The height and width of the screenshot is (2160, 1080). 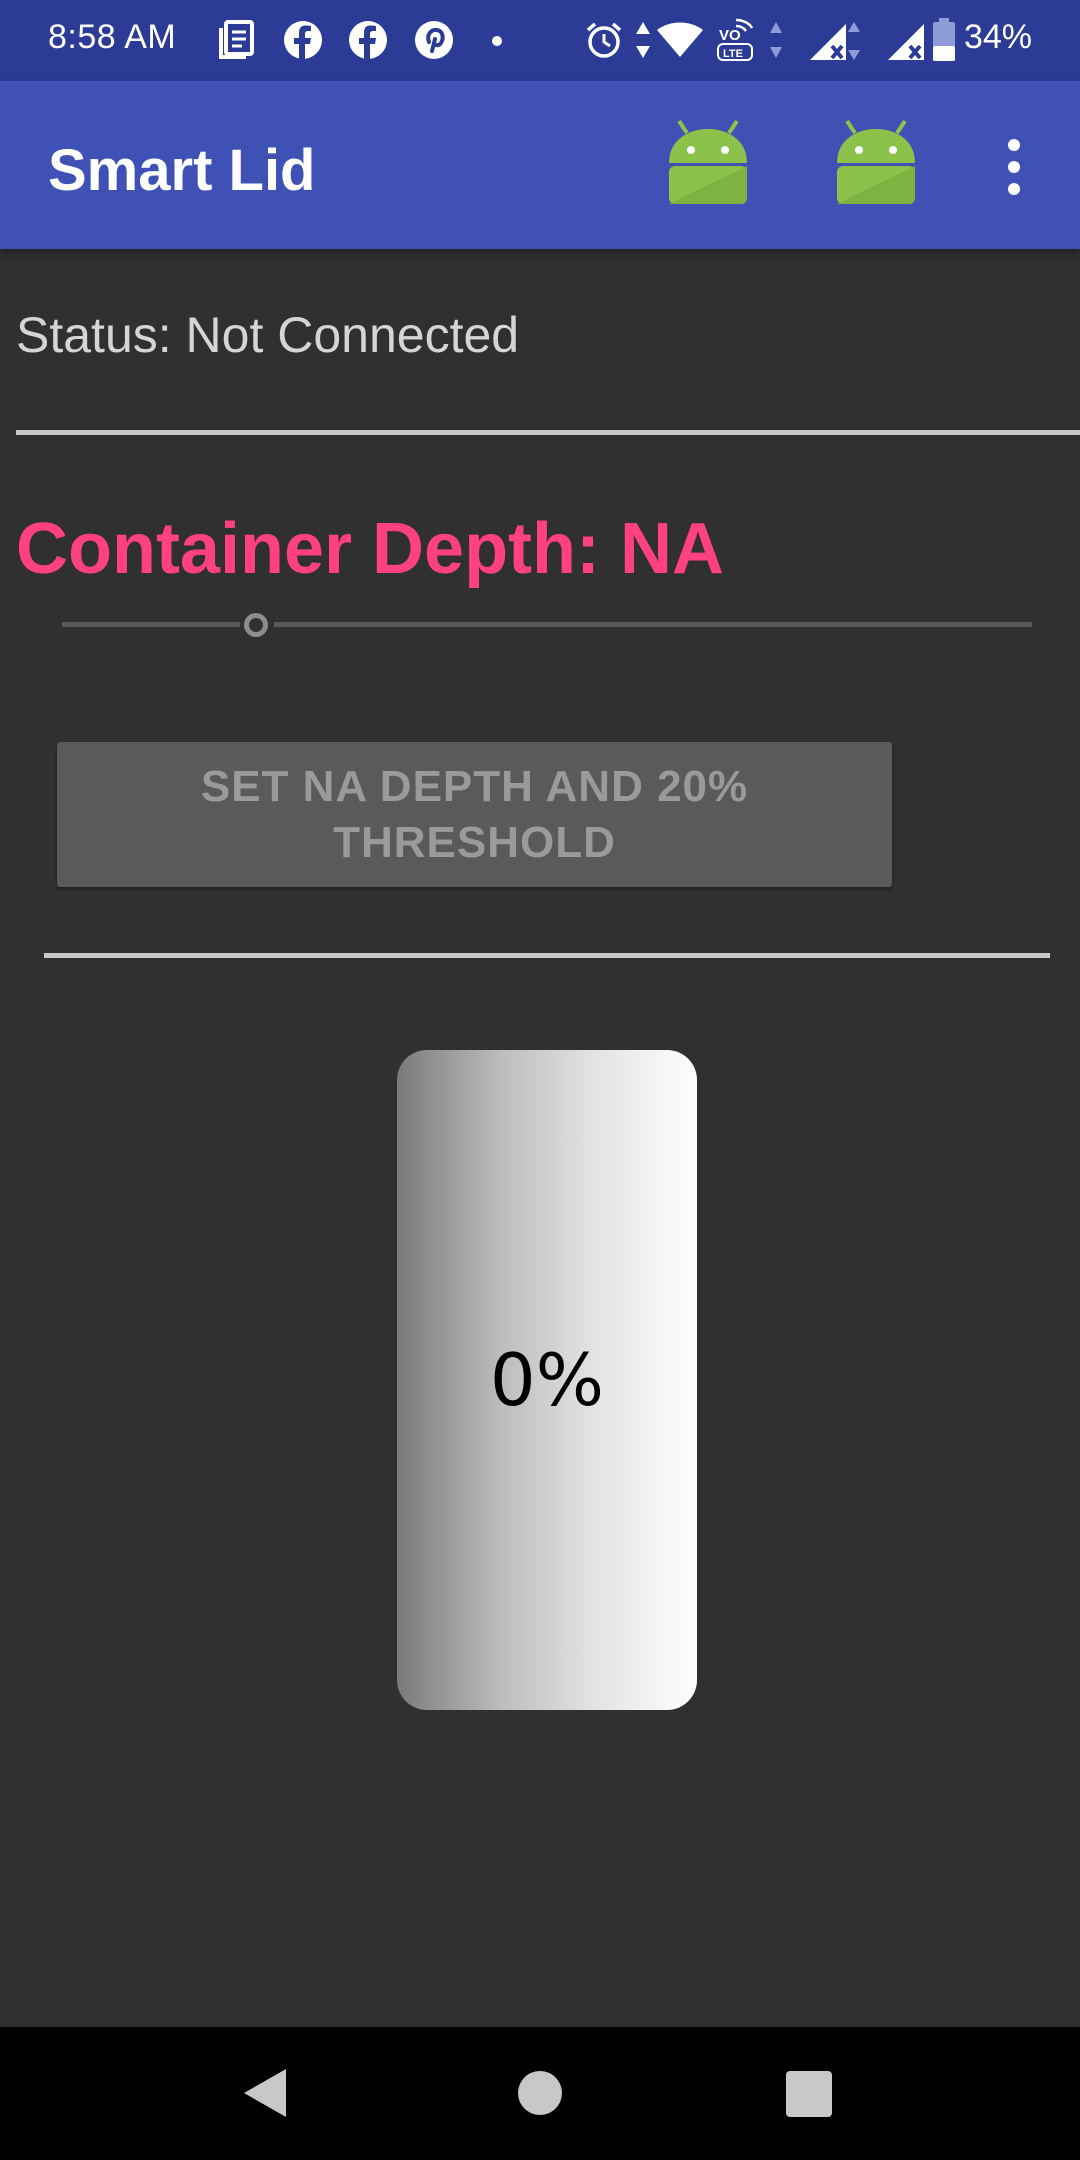 What do you see at coordinates (237, 42) in the screenshot?
I see `news-icon` at bounding box center [237, 42].